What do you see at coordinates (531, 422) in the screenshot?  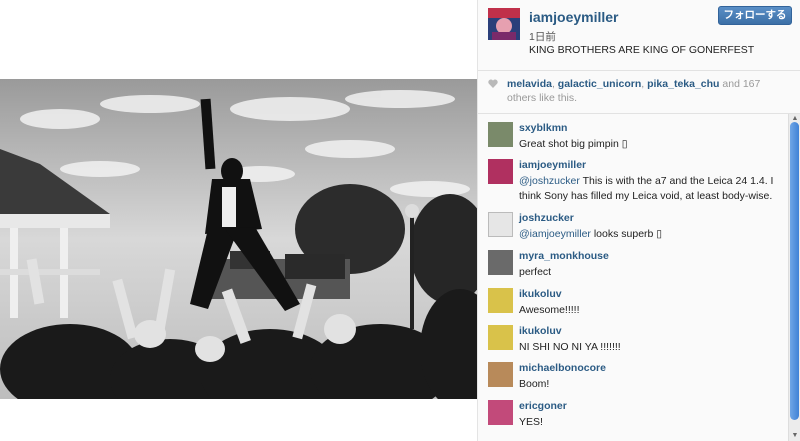 I see `comment-text: YES!` at bounding box center [531, 422].